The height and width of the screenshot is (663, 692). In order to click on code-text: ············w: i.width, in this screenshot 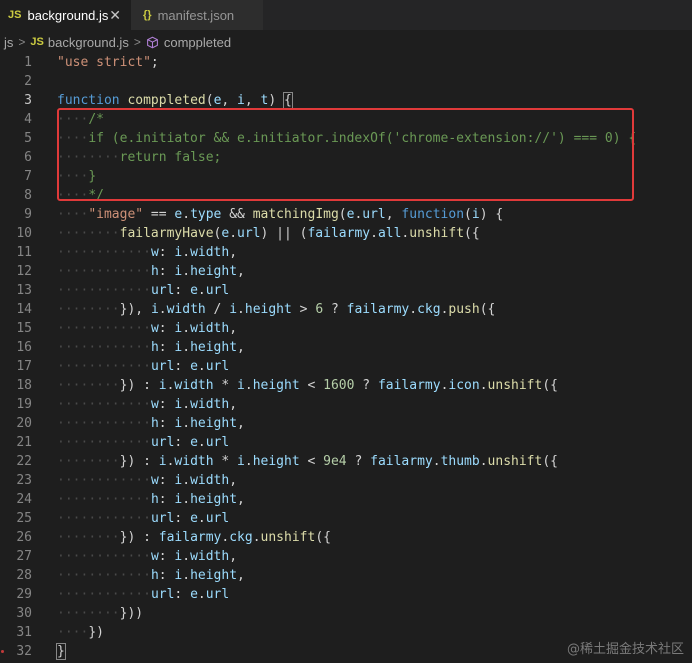, I will do `click(147, 480)`.